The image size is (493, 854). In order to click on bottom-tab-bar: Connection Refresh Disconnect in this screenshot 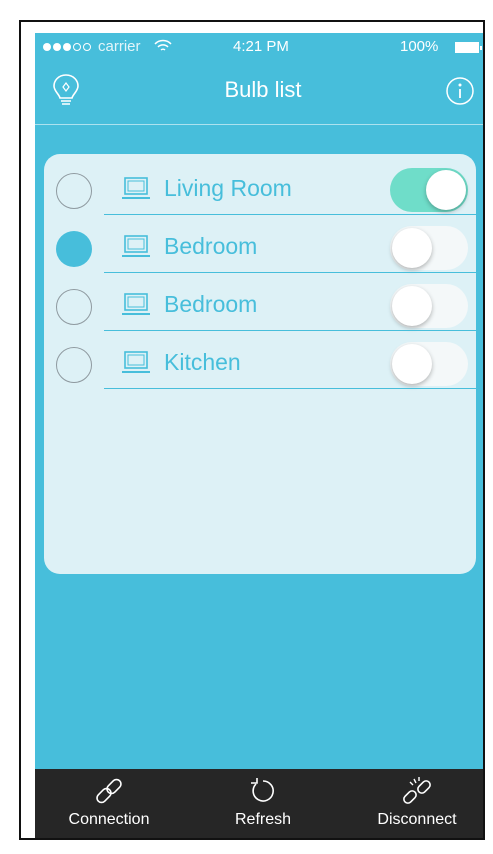, I will do `click(259, 803)`.